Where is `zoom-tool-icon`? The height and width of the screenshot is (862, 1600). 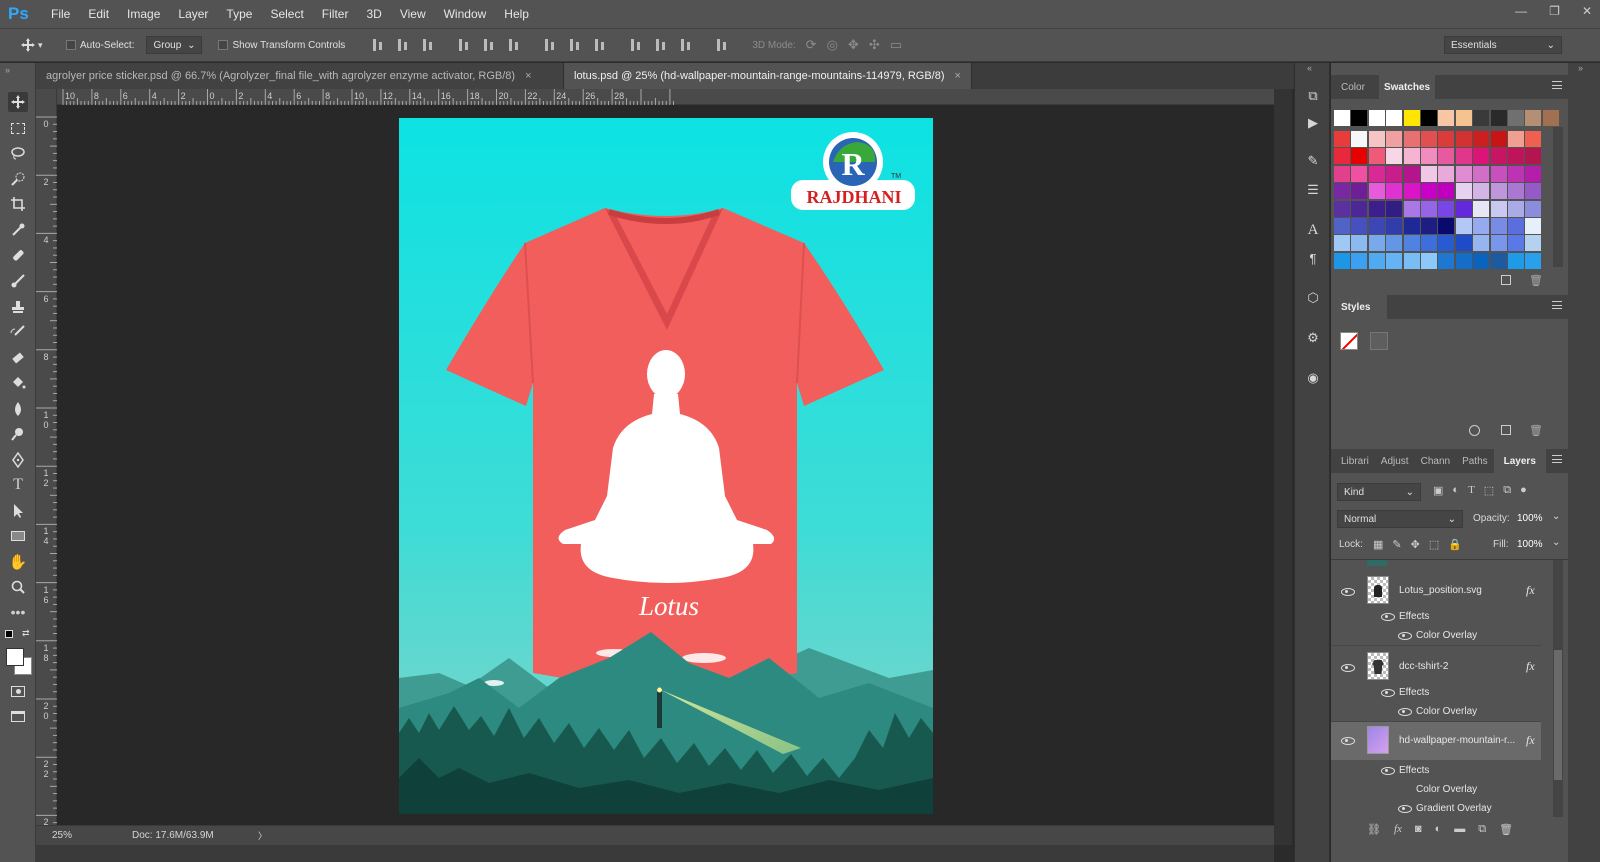
zoom-tool-icon is located at coordinates (18, 587).